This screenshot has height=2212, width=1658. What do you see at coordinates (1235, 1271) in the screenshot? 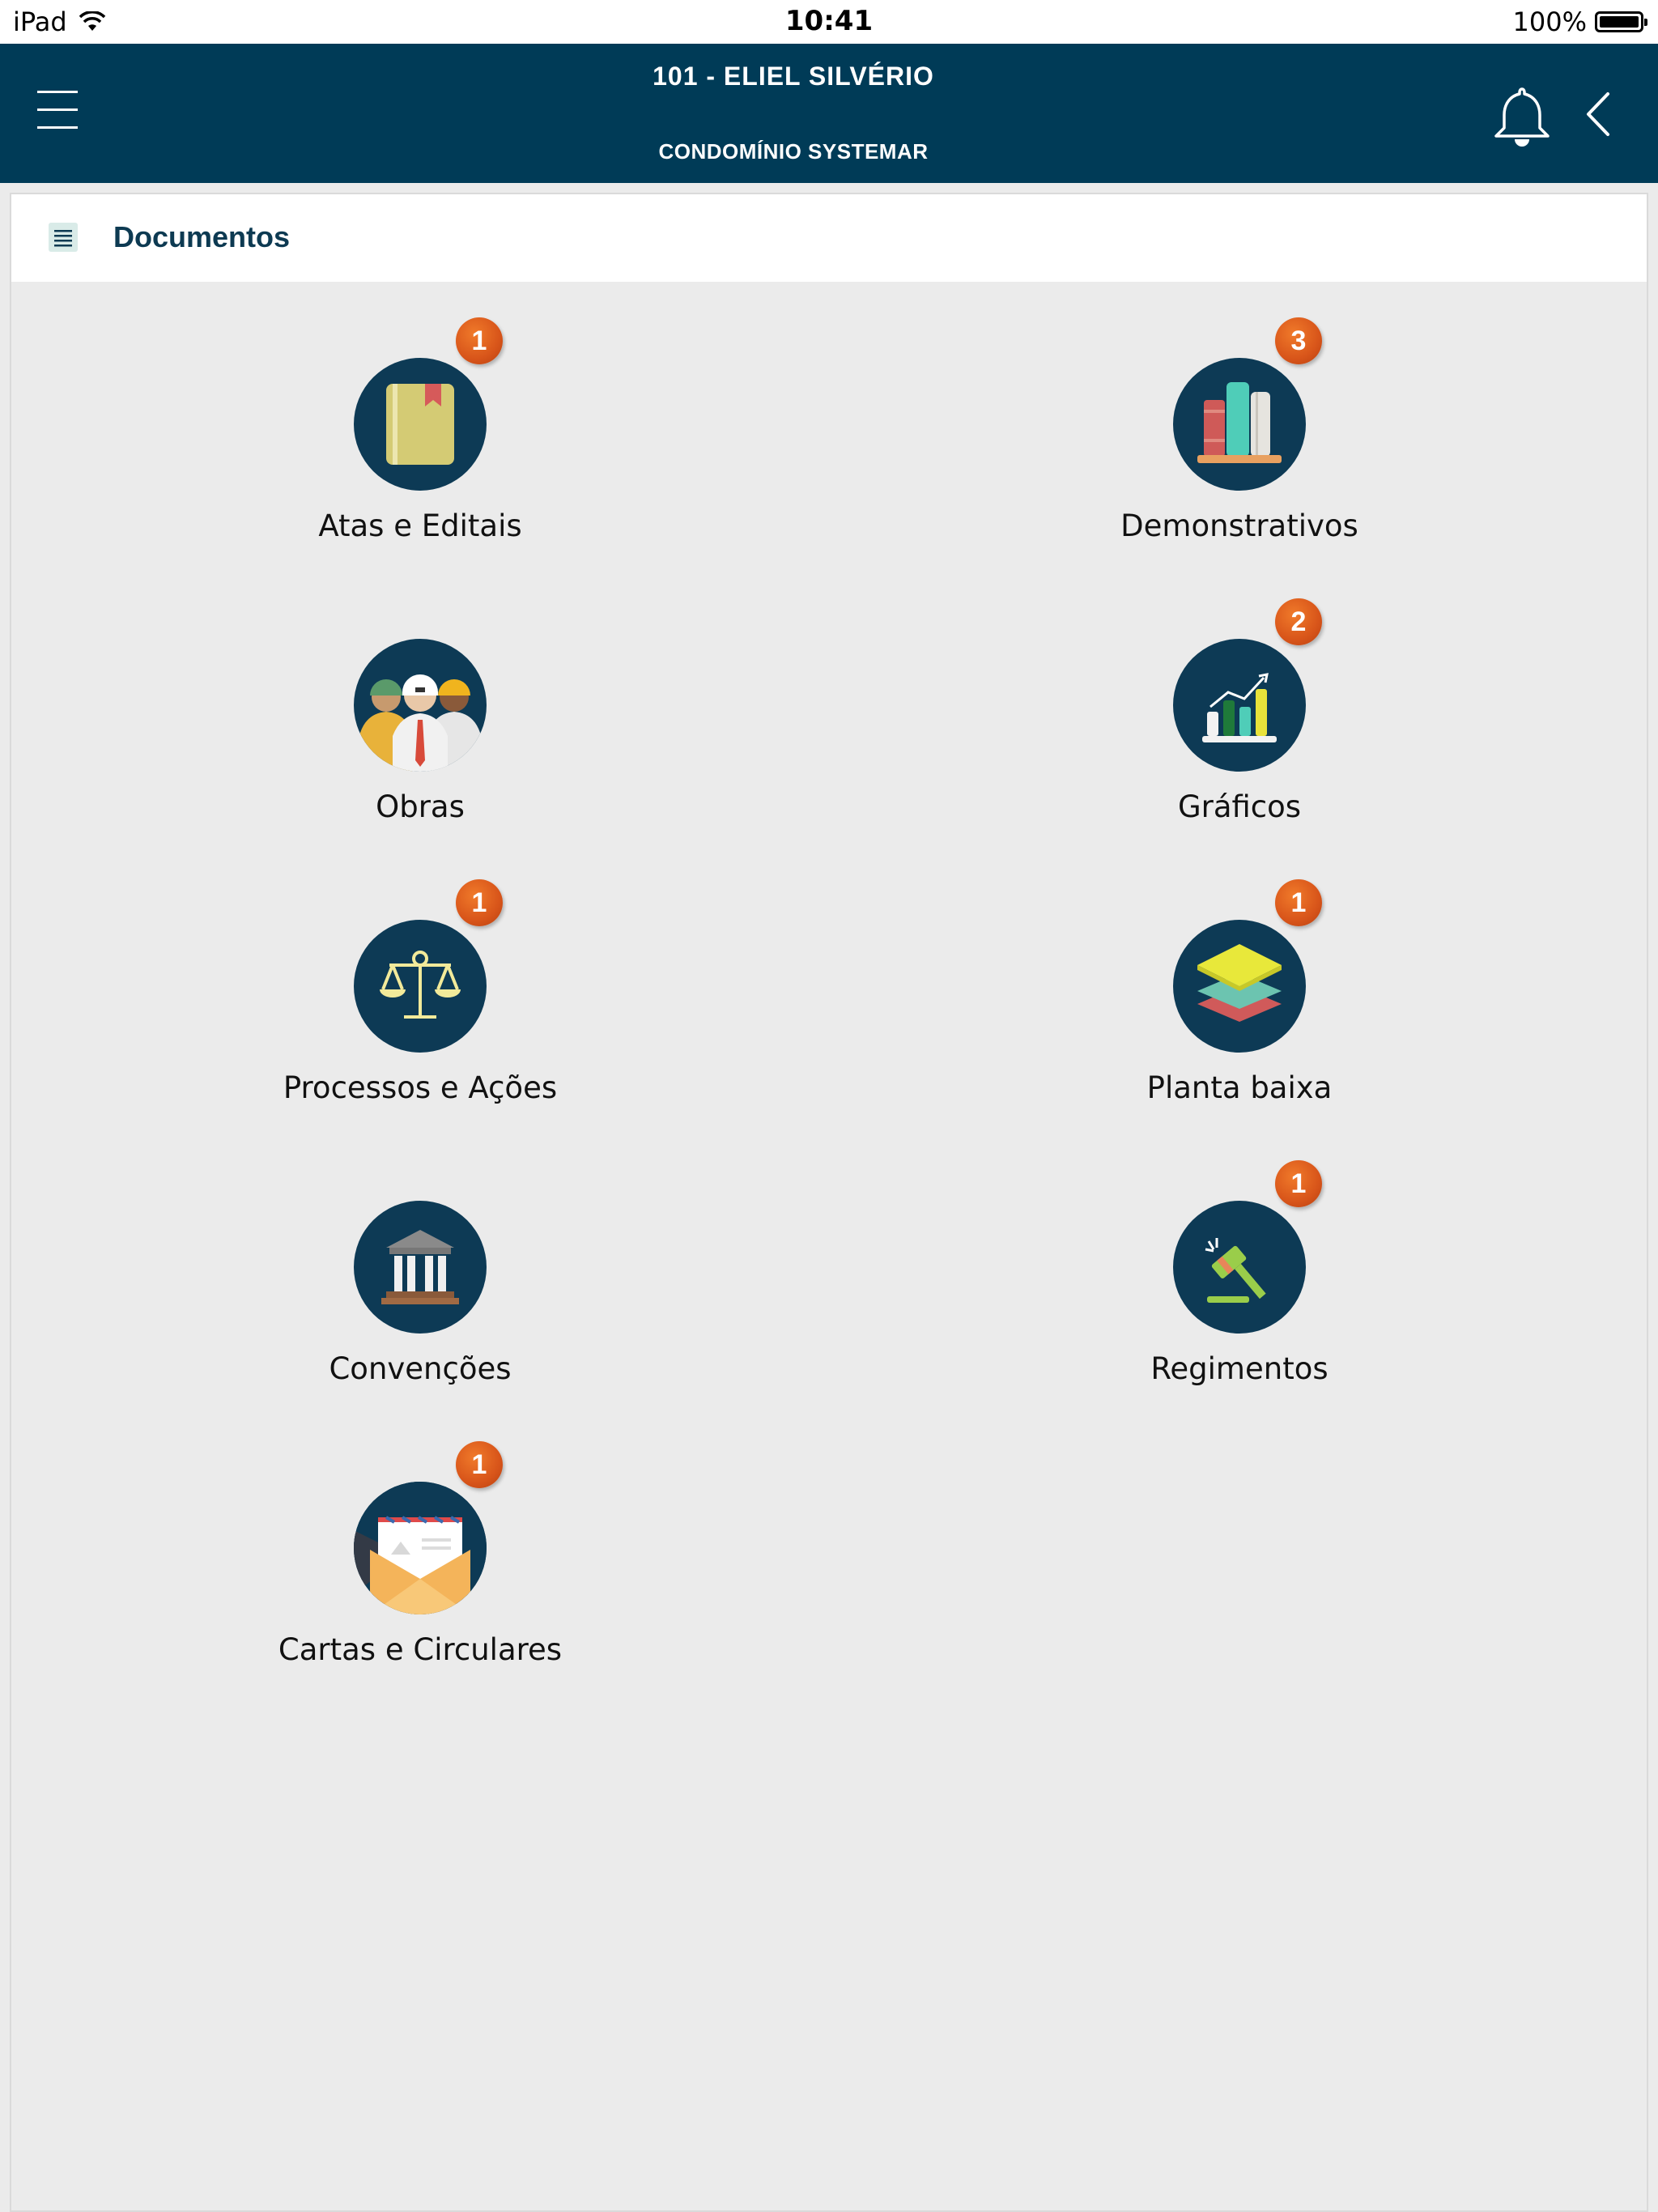
I see `gavel-icon` at bounding box center [1235, 1271].